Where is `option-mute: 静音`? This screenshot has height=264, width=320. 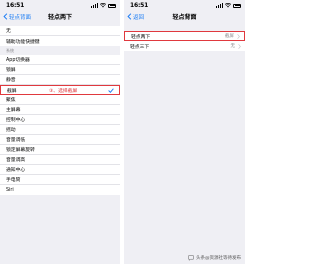 option-mute: 静音 is located at coordinates (60, 80).